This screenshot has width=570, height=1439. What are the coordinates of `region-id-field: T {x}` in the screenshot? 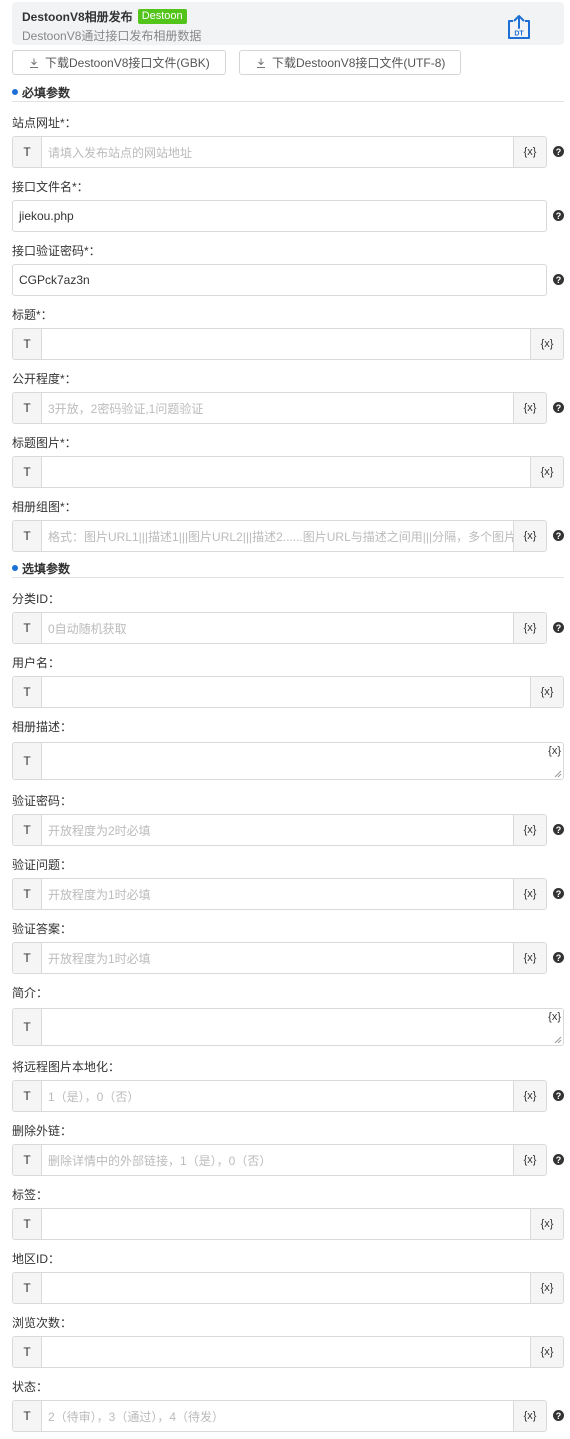 It's located at (288, 1288).